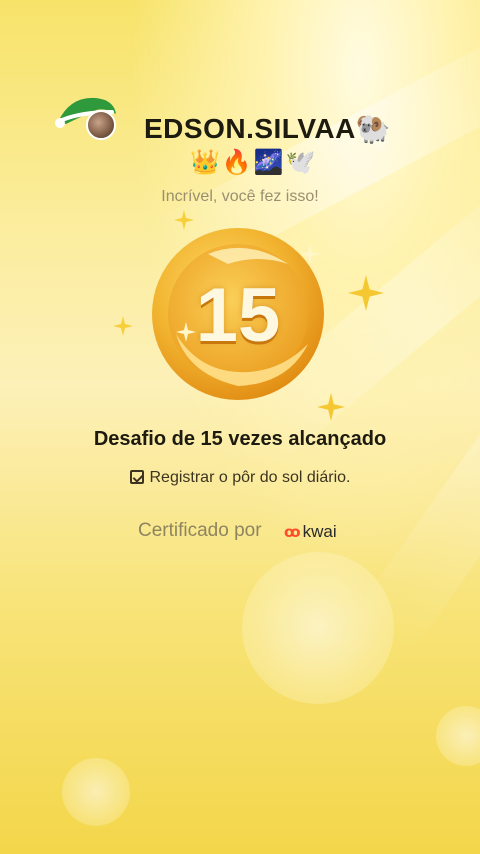  What do you see at coordinates (240, 439) in the screenshot?
I see `achievement-title: Desafio de 15 vezes alcançado` at bounding box center [240, 439].